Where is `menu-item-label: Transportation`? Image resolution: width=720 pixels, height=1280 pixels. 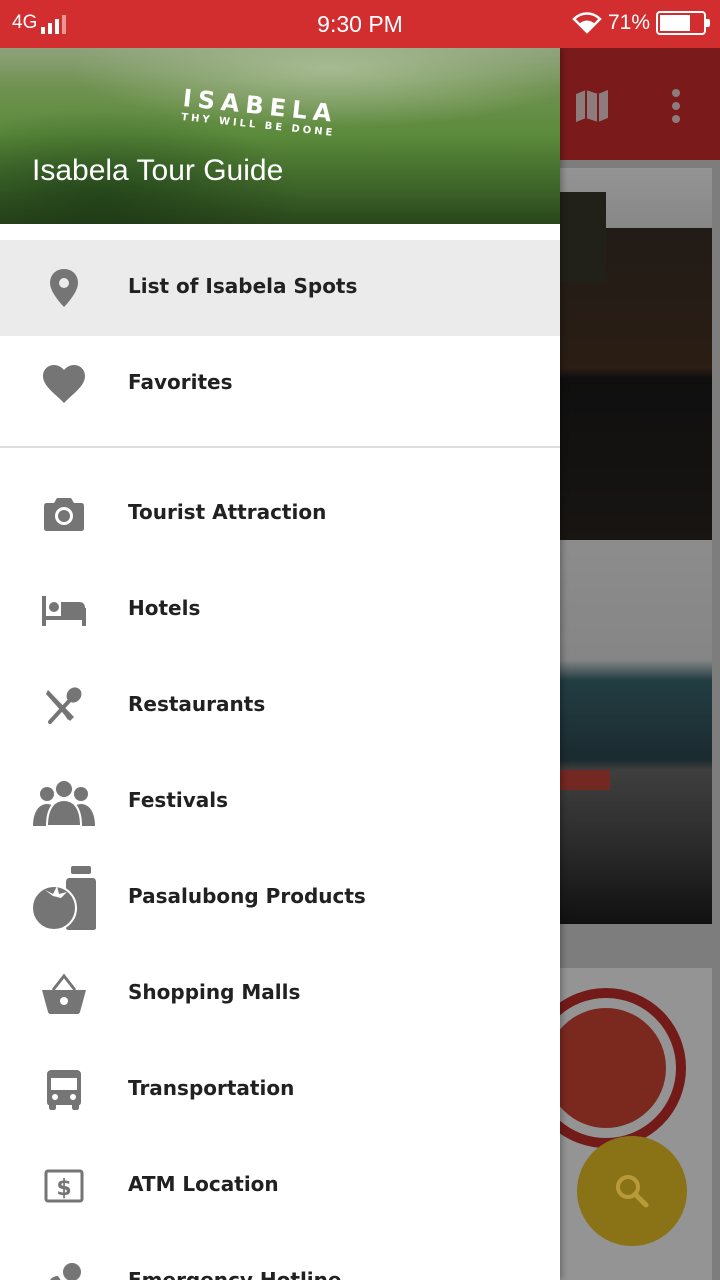 menu-item-label: Transportation is located at coordinates (211, 1088).